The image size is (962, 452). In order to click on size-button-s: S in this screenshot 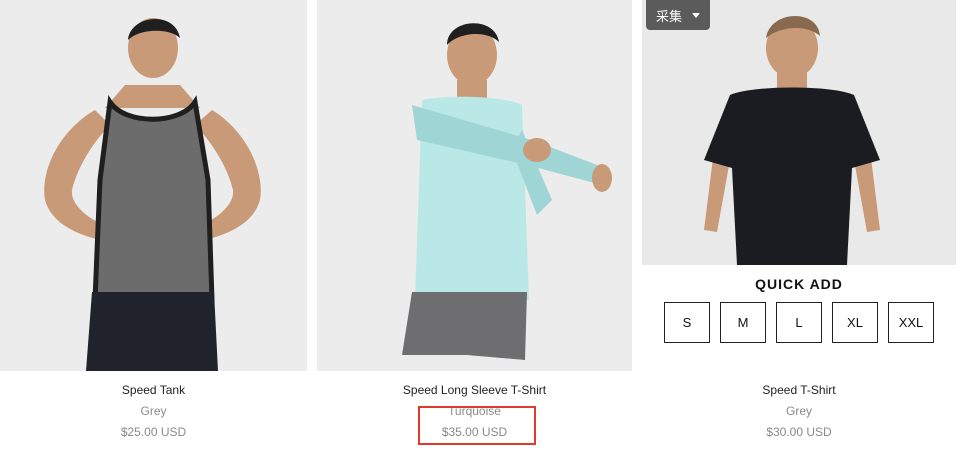, I will do `click(687, 322)`.